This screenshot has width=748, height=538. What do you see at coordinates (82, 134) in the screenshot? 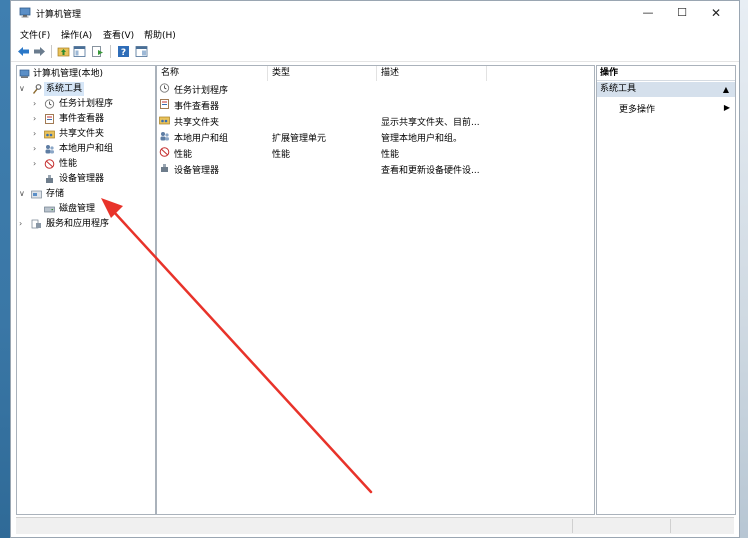
I see `tree-label: 共享文件夹` at bounding box center [82, 134].